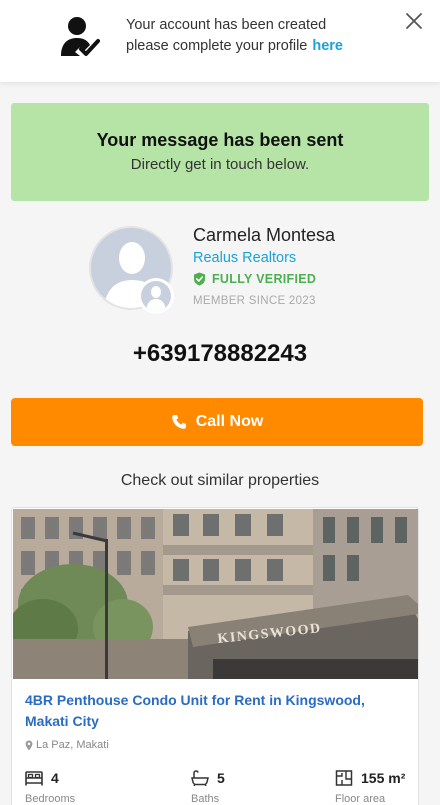  I want to click on bedrooms-value: 4, so click(55, 778).